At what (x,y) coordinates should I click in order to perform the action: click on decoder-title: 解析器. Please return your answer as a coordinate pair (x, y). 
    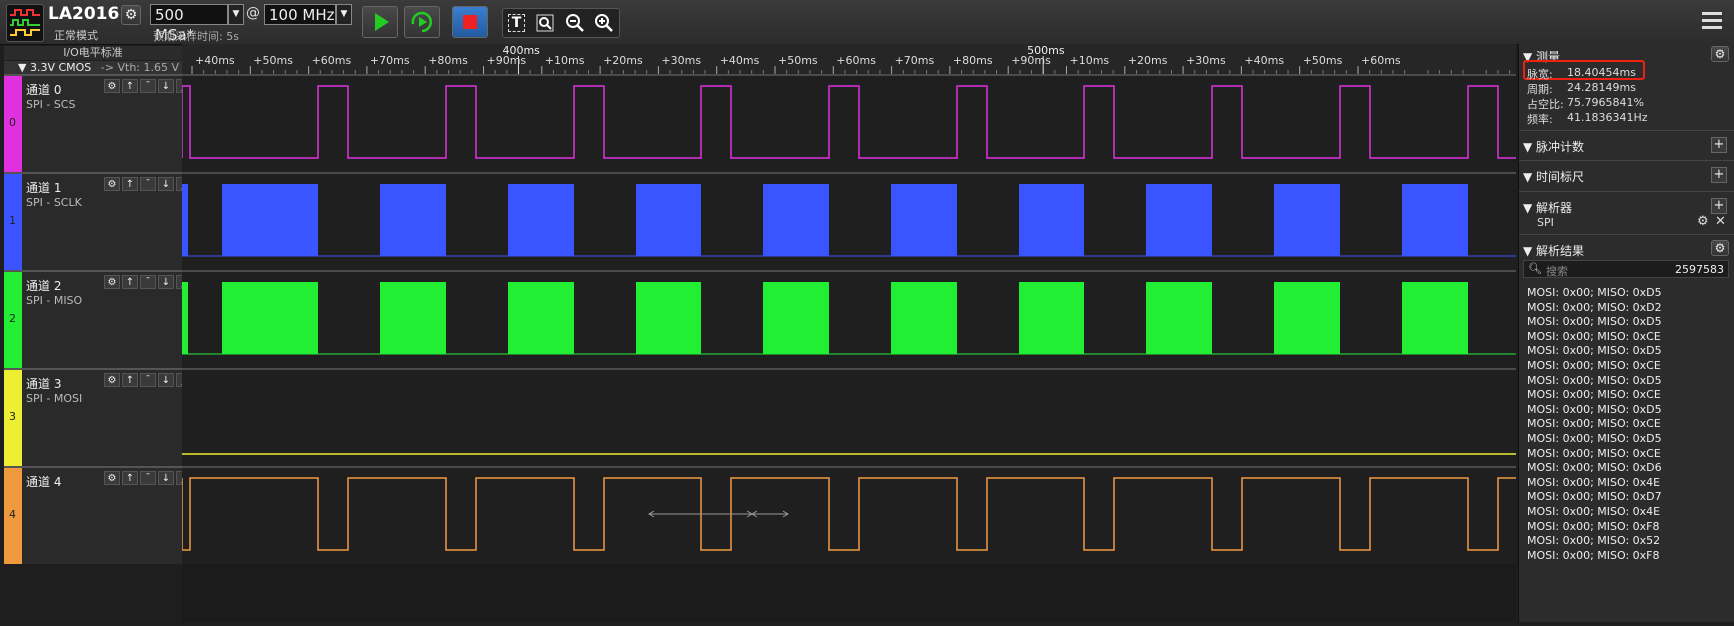
    Looking at the image, I should click on (1554, 208).